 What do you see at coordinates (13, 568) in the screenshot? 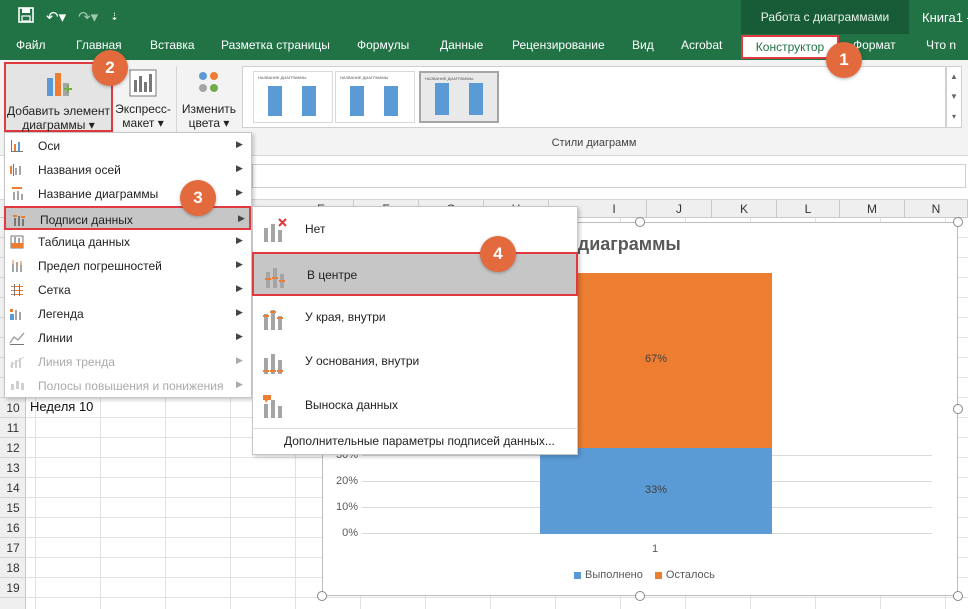
I see `row-header: 18` at bounding box center [13, 568].